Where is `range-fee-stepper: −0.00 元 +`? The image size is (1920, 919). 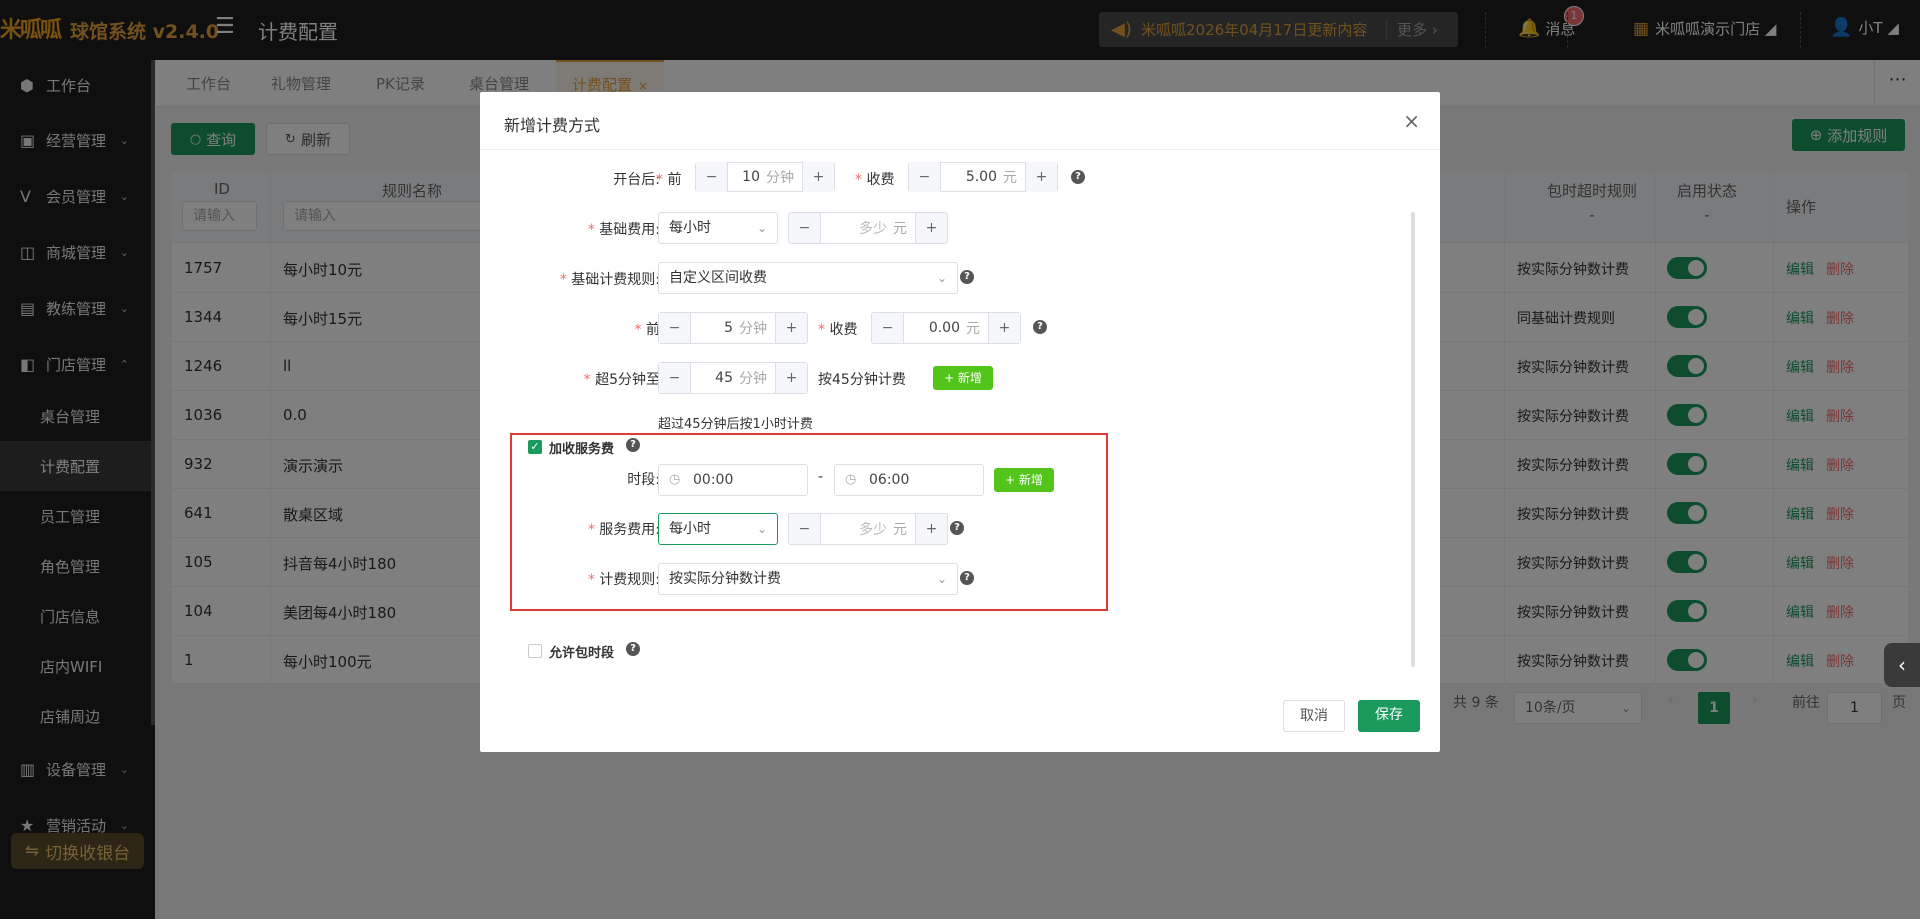 range-fee-stepper: −0.00 元 + is located at coordinates (946, 328).